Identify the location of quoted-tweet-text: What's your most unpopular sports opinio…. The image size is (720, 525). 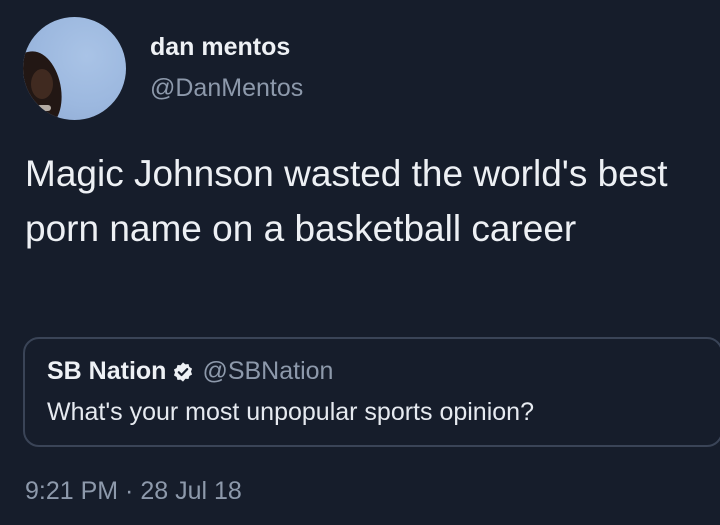
(290, 412).